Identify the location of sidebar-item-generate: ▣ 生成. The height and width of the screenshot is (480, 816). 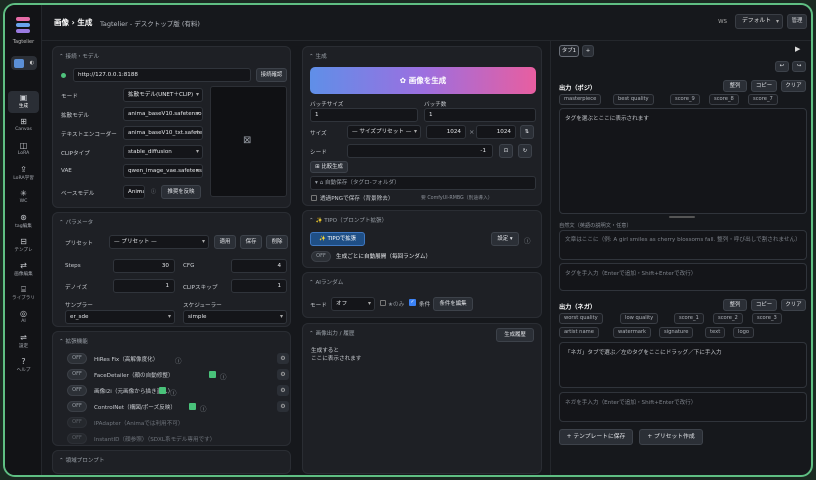
(23, 102).